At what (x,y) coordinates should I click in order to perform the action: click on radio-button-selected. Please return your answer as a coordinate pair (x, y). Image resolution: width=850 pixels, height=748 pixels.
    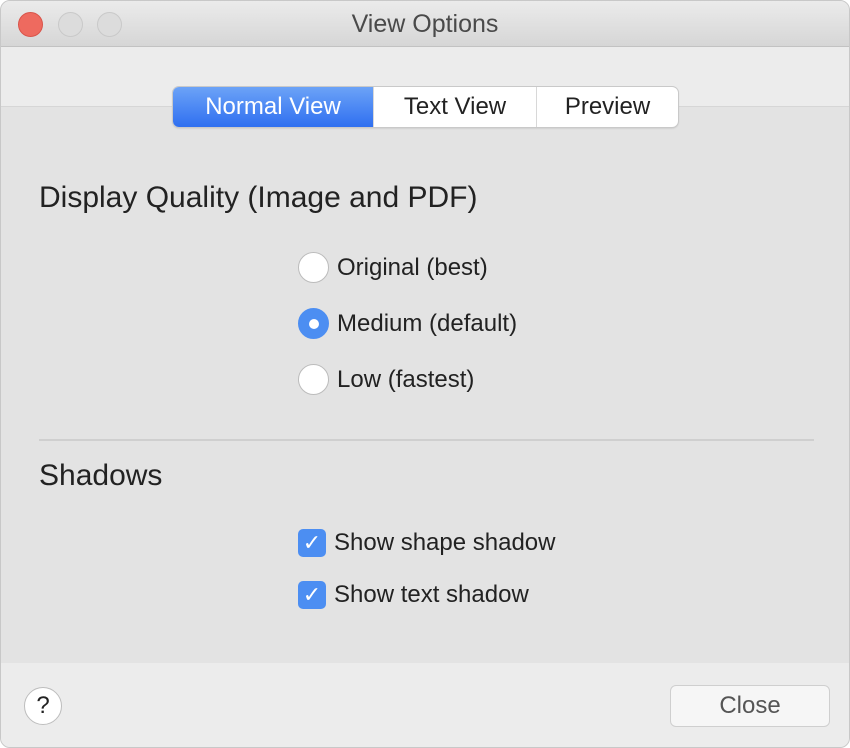
    Looking at the image, I should click on (313, 323).